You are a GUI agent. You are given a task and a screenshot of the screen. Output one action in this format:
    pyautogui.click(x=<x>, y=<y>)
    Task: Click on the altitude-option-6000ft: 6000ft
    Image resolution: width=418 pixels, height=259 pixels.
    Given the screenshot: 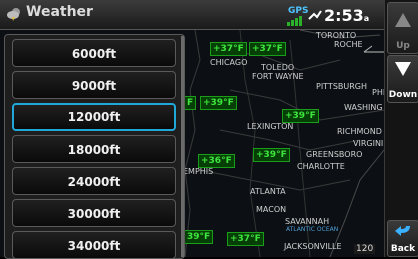 What is the action you would take?
    pyautogui.click(x=94, y=53)
    